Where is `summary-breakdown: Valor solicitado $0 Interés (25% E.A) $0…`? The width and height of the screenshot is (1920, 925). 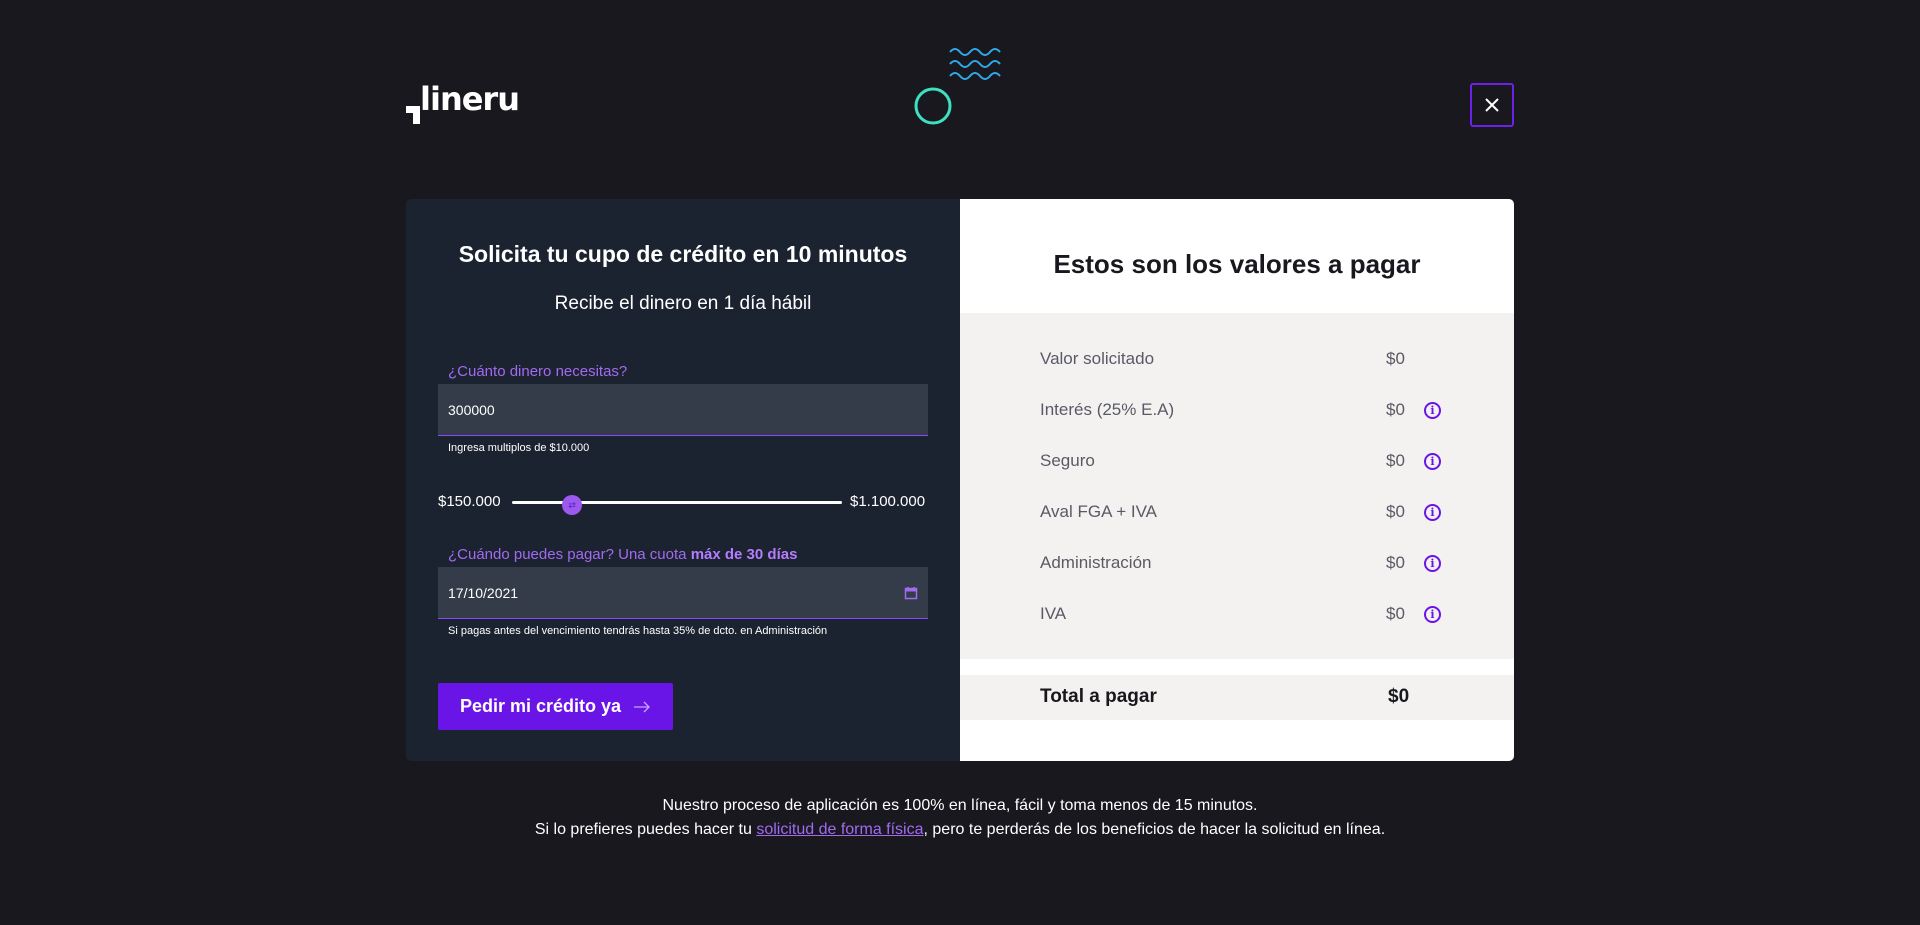
summary-breakdown: Valor solicitado $0 Interés (25% E.A) $0… is located at coordinates (1237, 486).